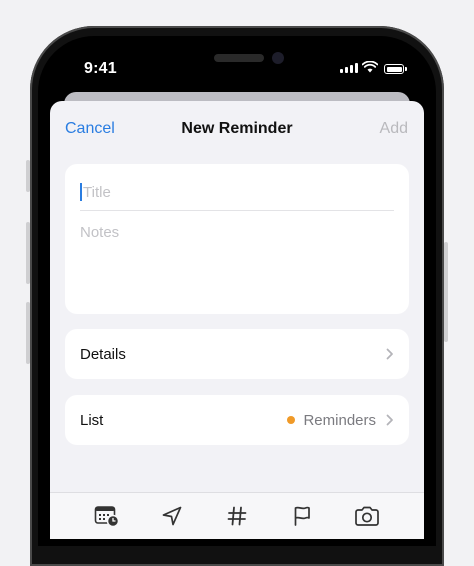 The height and width of the screenshot is (566, 474). Describe the element at coordinates (394, 129) in the screenshot. I see `add-button: Add` at that location.